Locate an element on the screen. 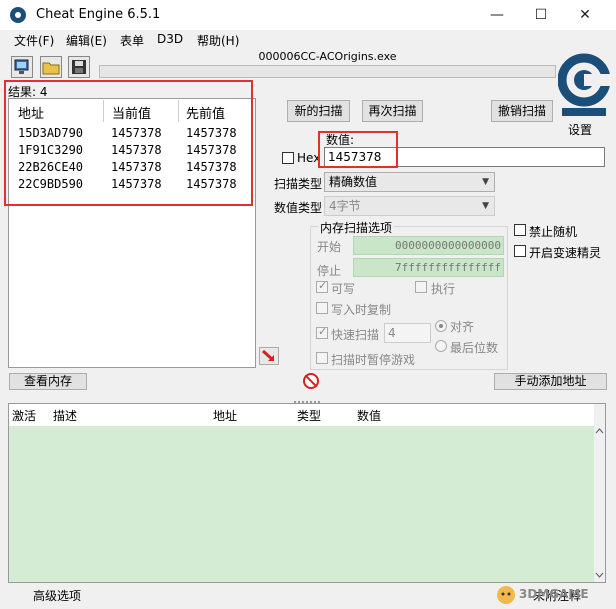 The width and height of the screenshot is (616, 609). open-process-button is located at coordinates (22, 67).